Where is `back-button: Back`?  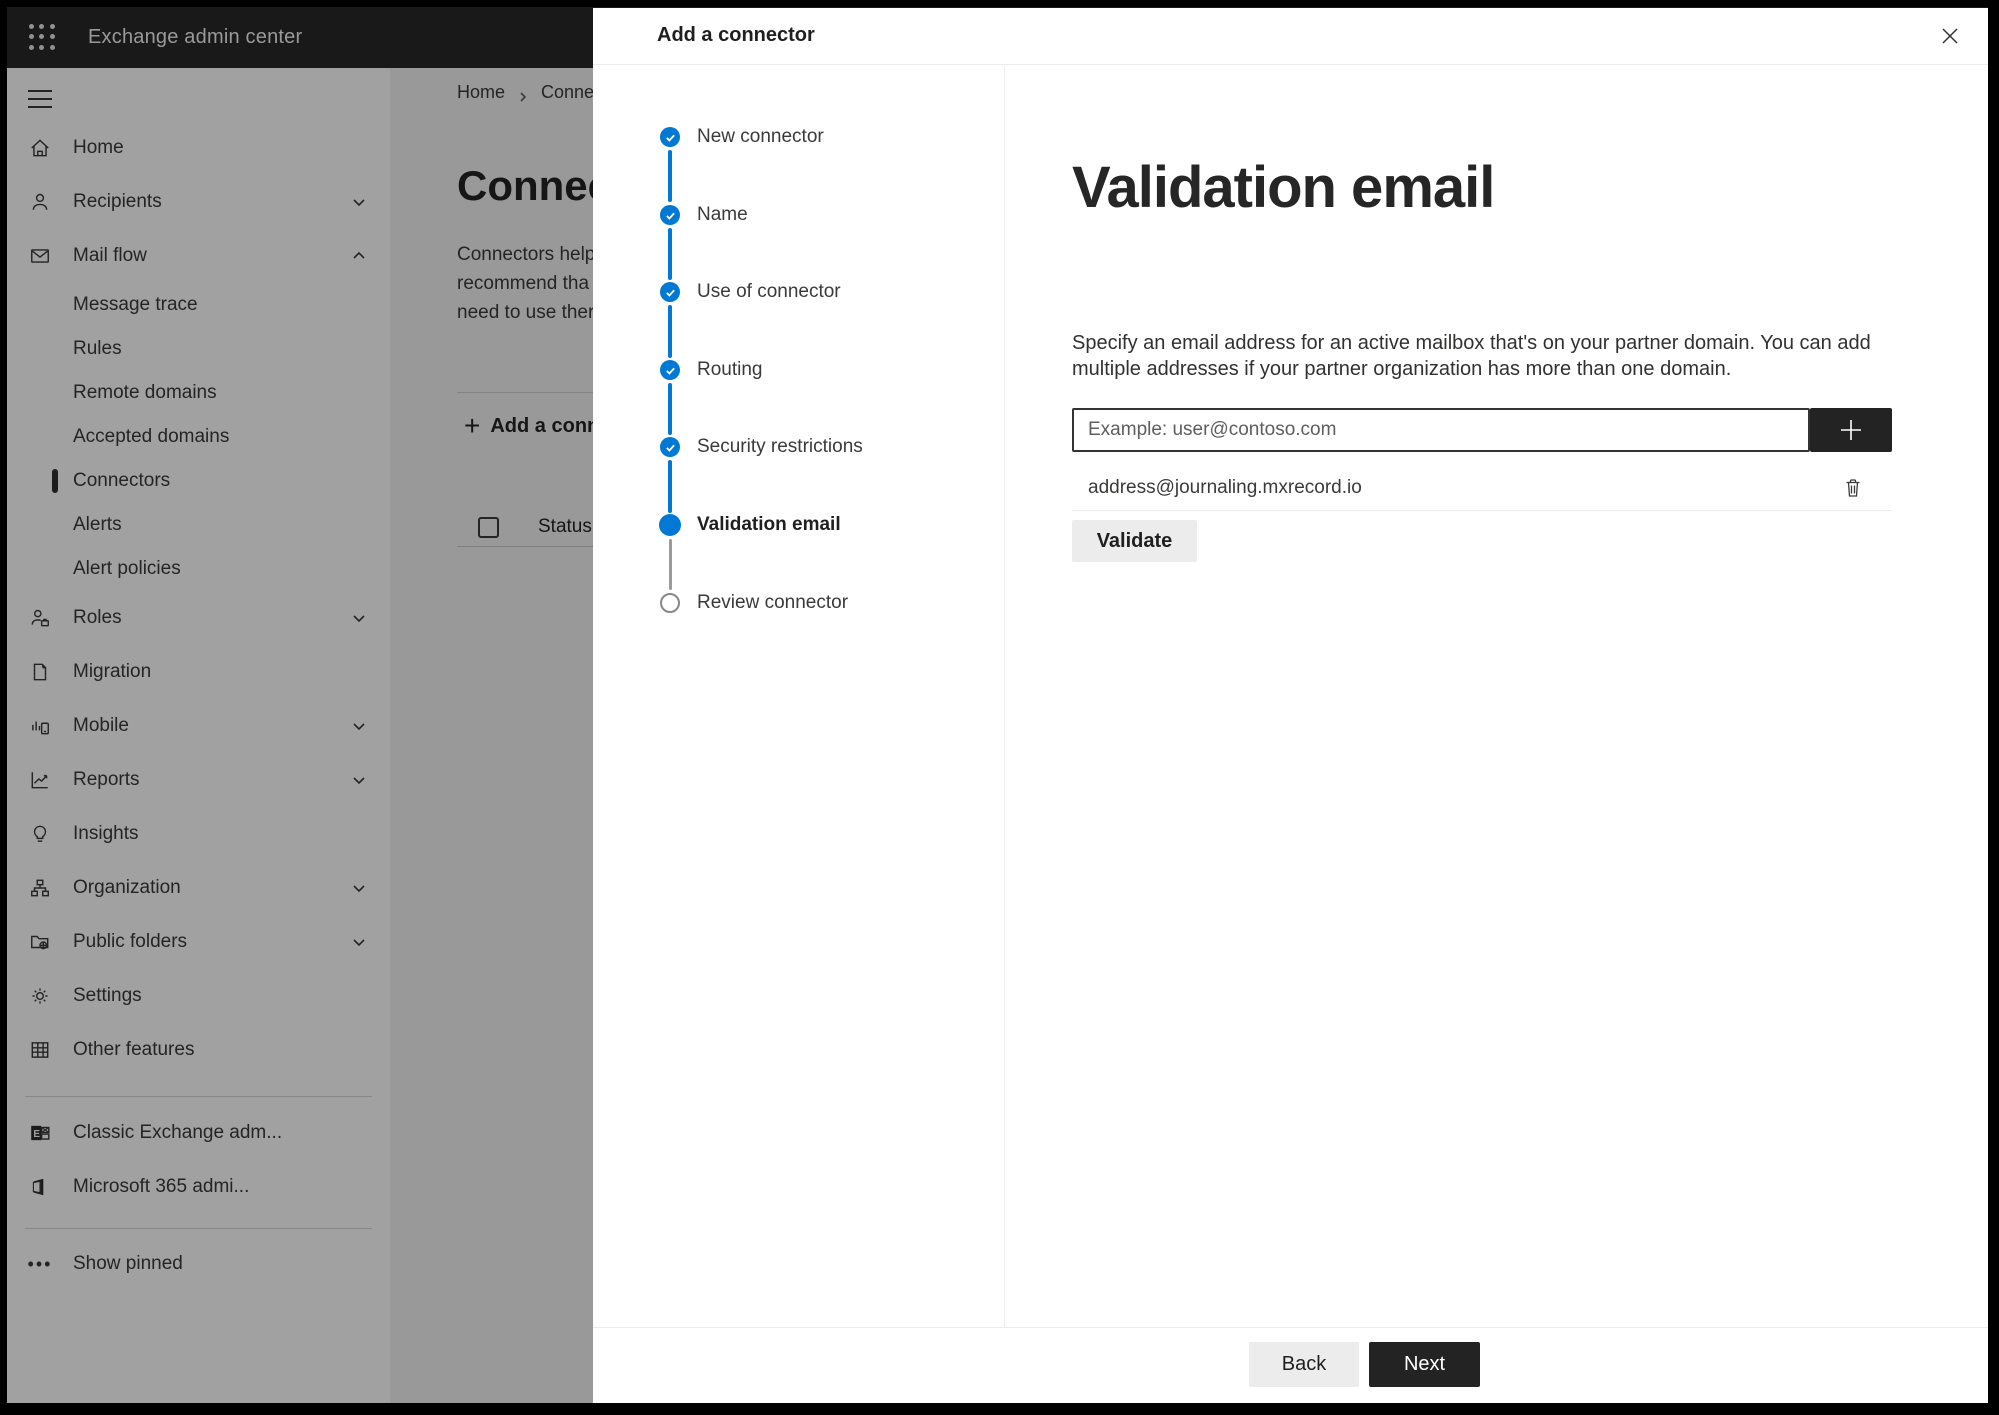 back-button: Back is located at coordinates (1304, 1364).